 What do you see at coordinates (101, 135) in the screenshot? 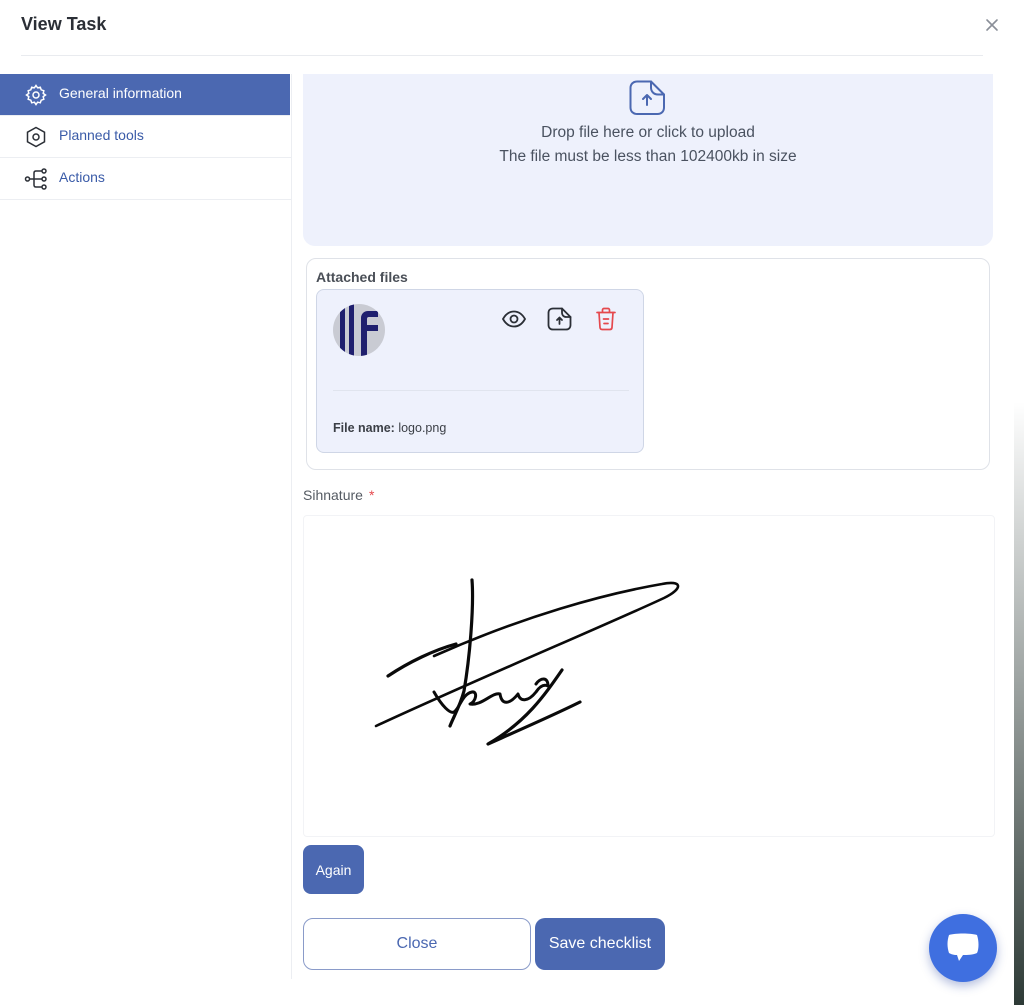
I see `sidebar-item-label: Planned tools` at bounding box center [101, 135].